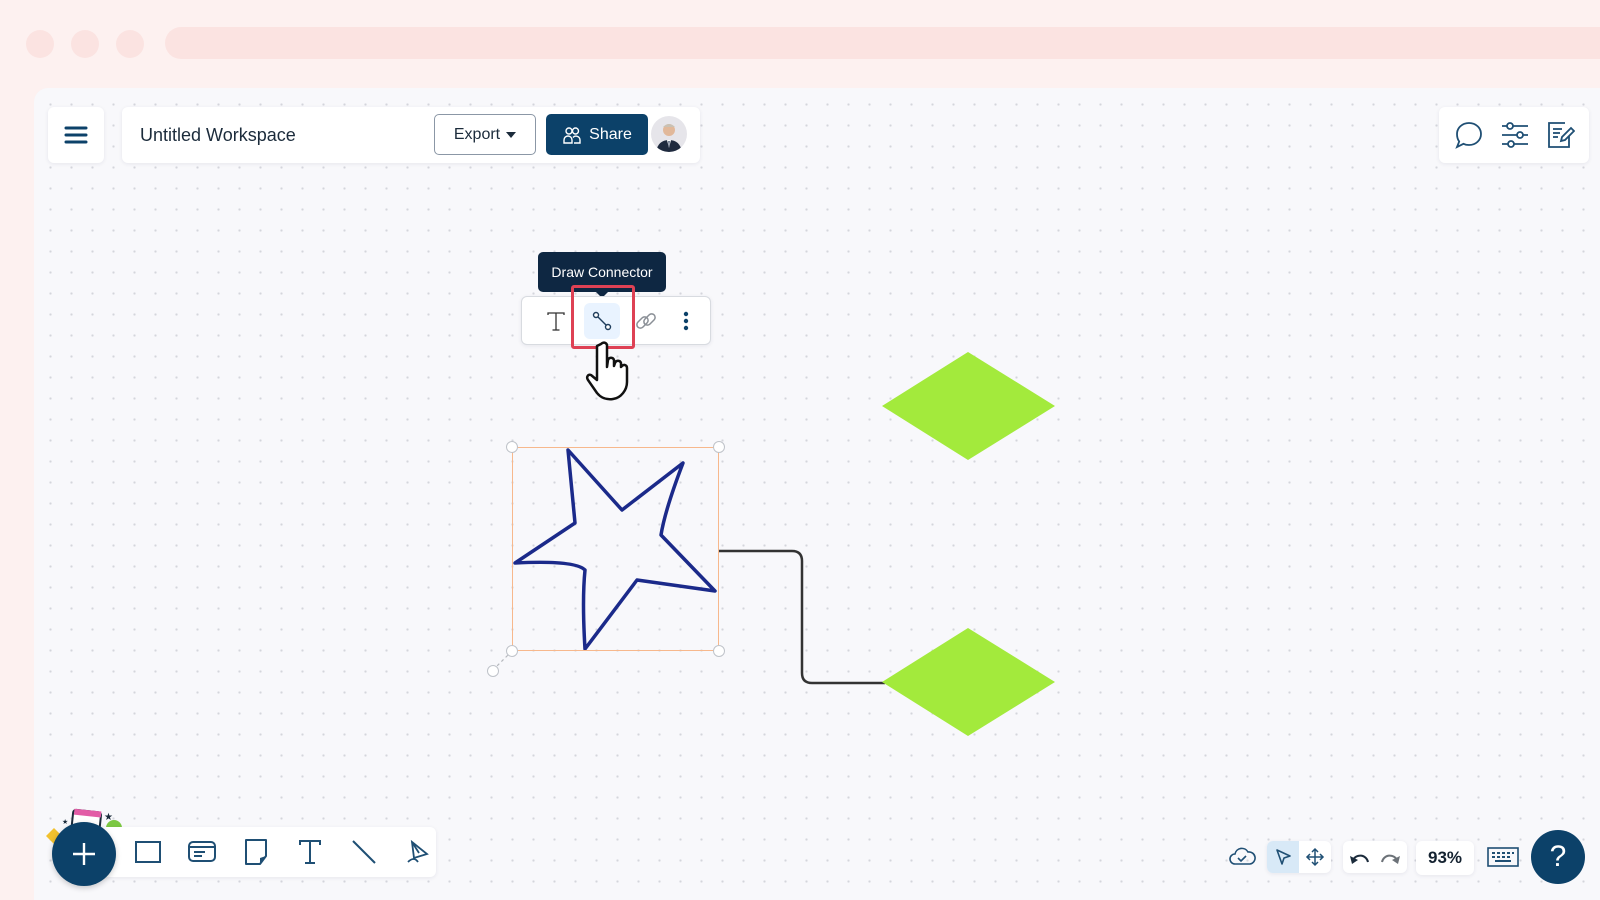 This screenshot has height=900, width=1600. I want to click on resize-handle-bottom-right, so click(719, 651).